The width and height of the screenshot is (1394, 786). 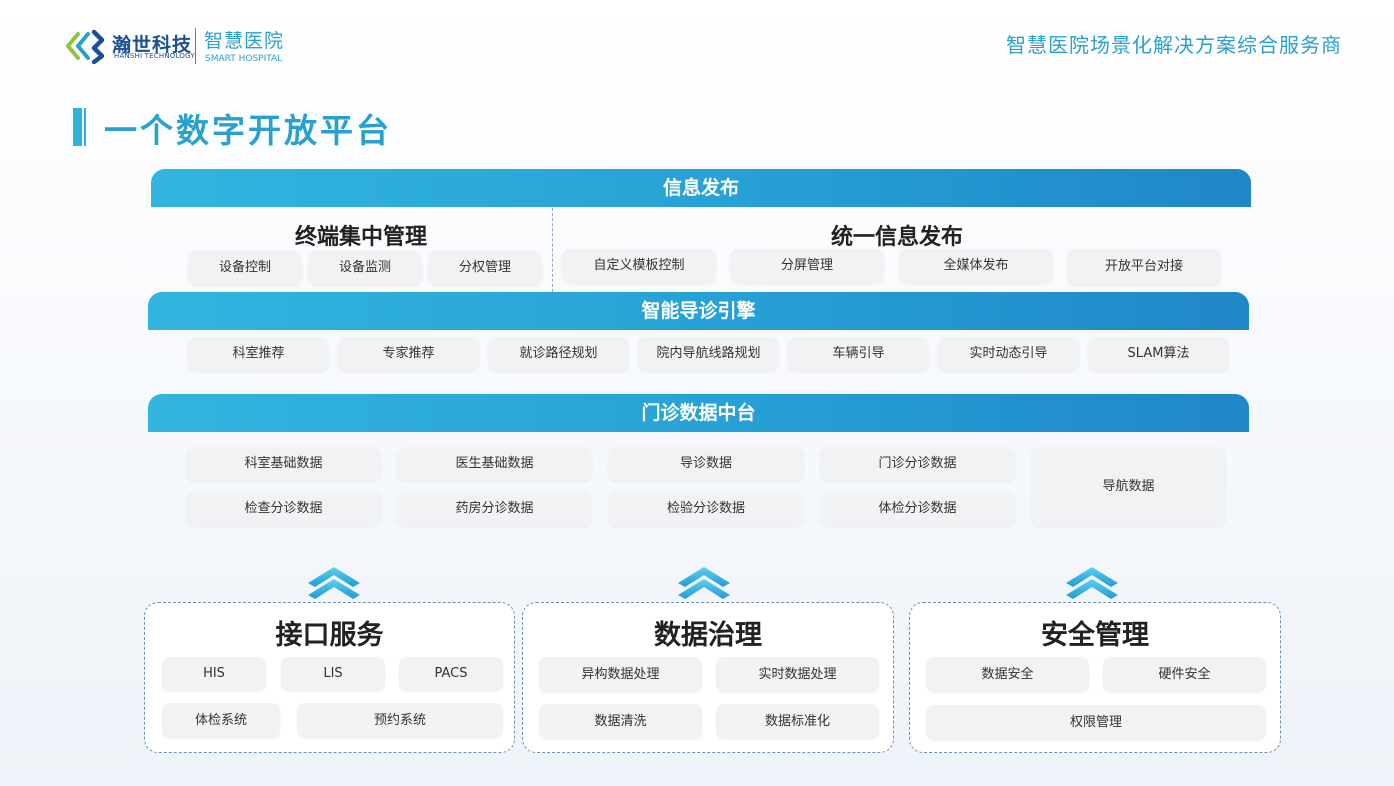 What do you see at coordinates (485, 268) in the screenshot?
I see `pill-permission-management: 分权管理` at bounding box center [485, 268].